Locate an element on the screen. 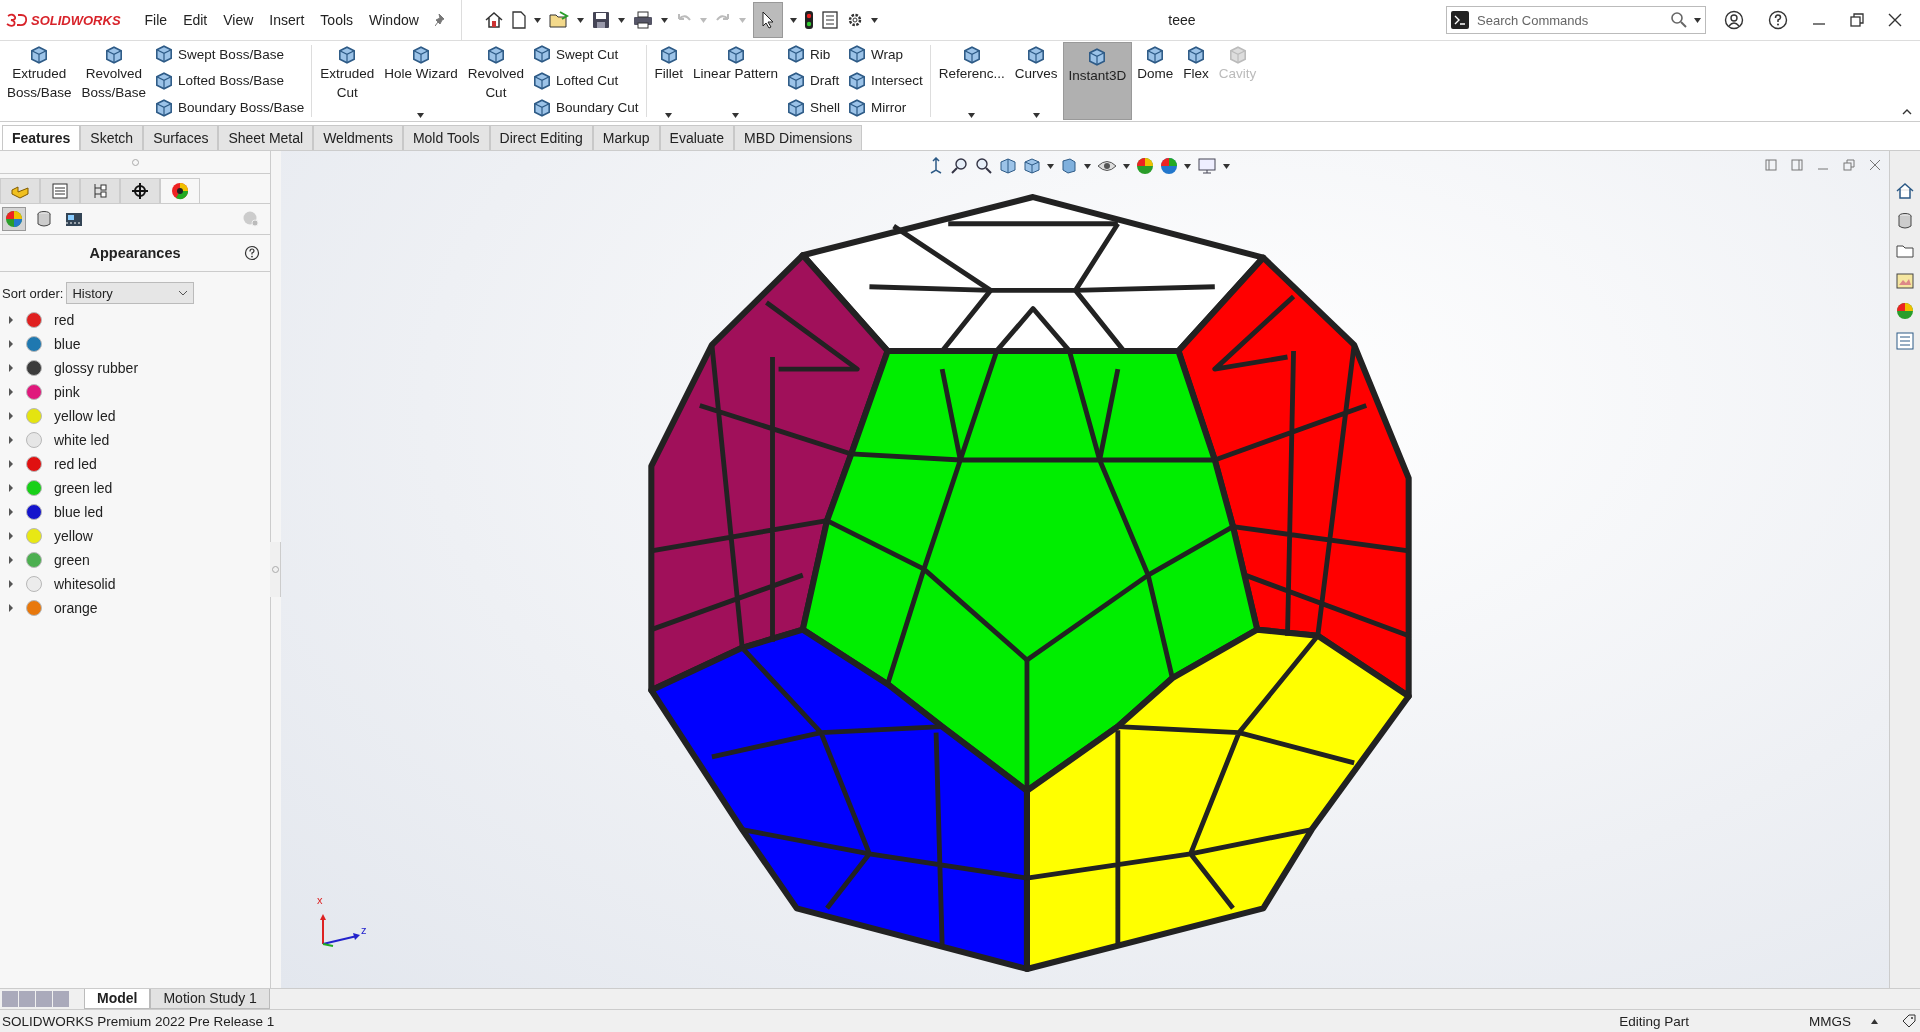 This screenshot has height=1032, width=1920. appearance-item: red is located at coordinates (64, 320).